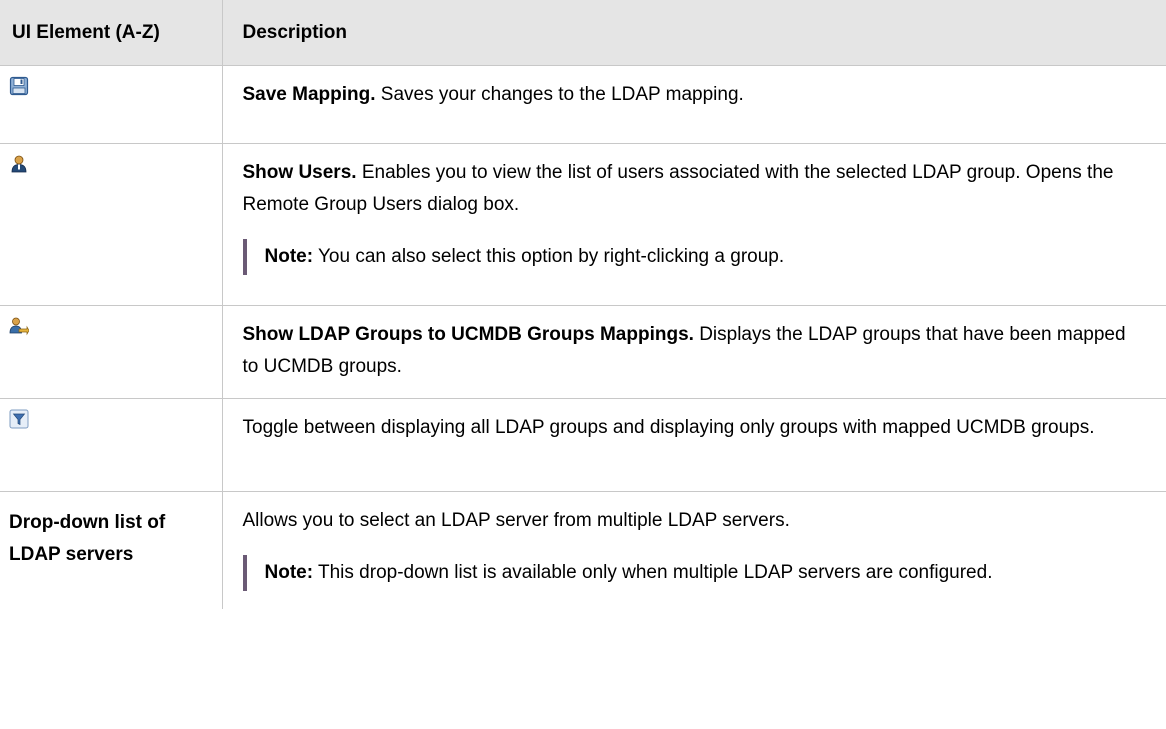 Image resolution: width=1166 pixels, height=729 pixels. Describe the element at coordinates (111, 33) in the screenshot. I see `header-ui-element: UI Element (A-Z)` at that location.